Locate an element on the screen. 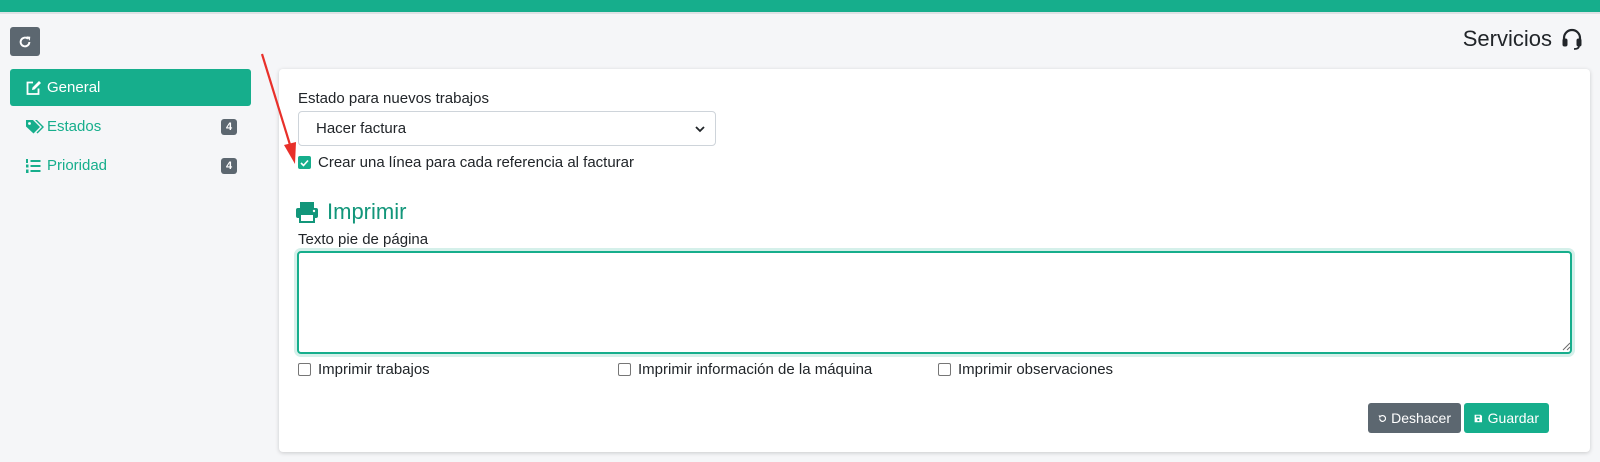  headset-icon is located at coordinates (1572, 39).